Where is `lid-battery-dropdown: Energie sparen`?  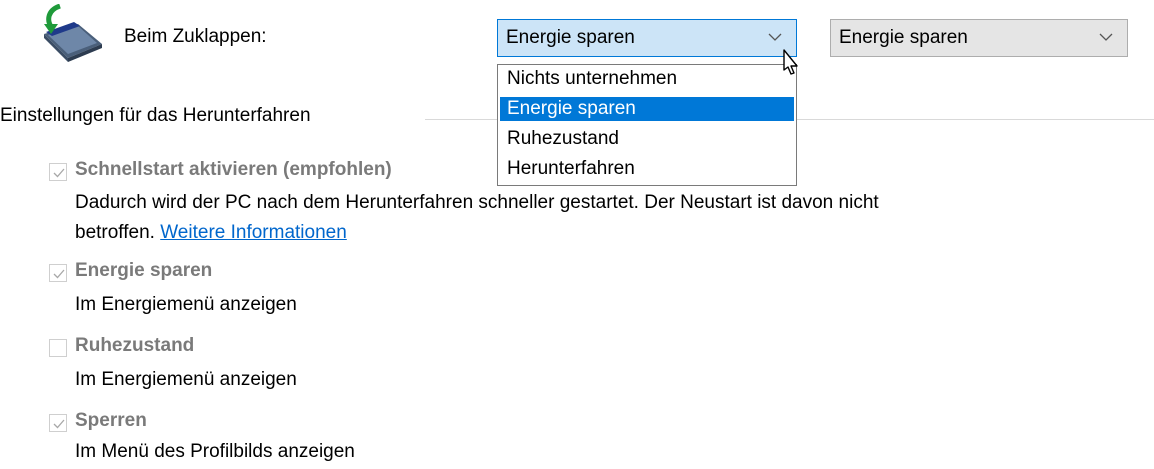 lid-battery-dropdown: Energie sparen is located at coordinates (647, 38).